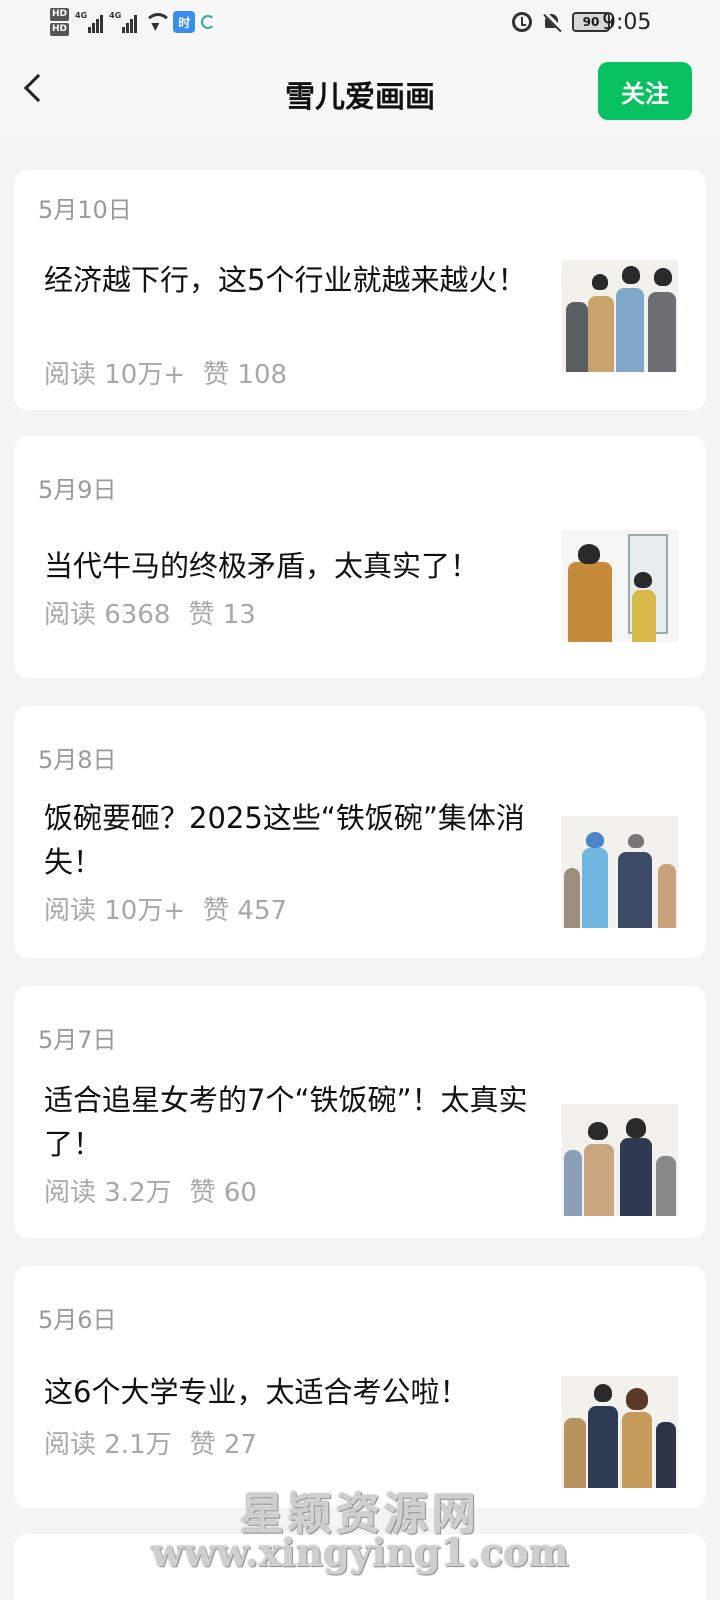  I want to click on like-count: 赞 27, so click(223, 1445).